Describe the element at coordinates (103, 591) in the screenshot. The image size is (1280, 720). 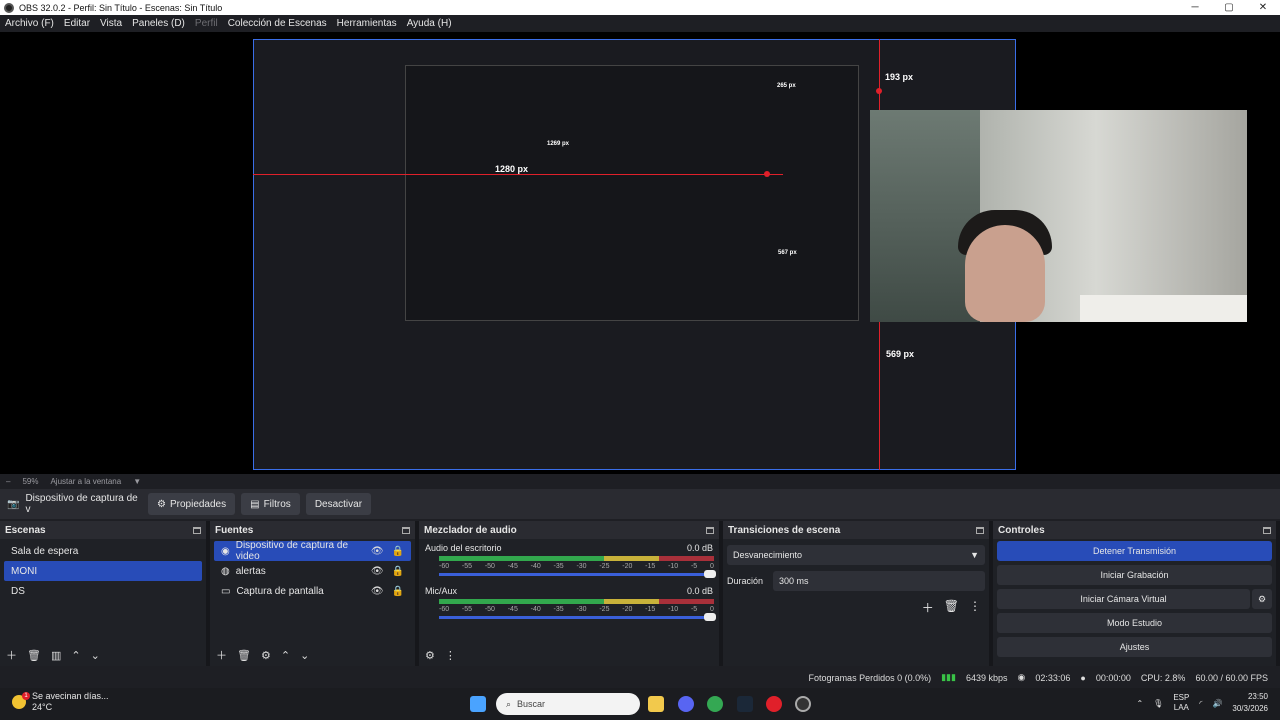
I see `scene-item: DS` at that location.